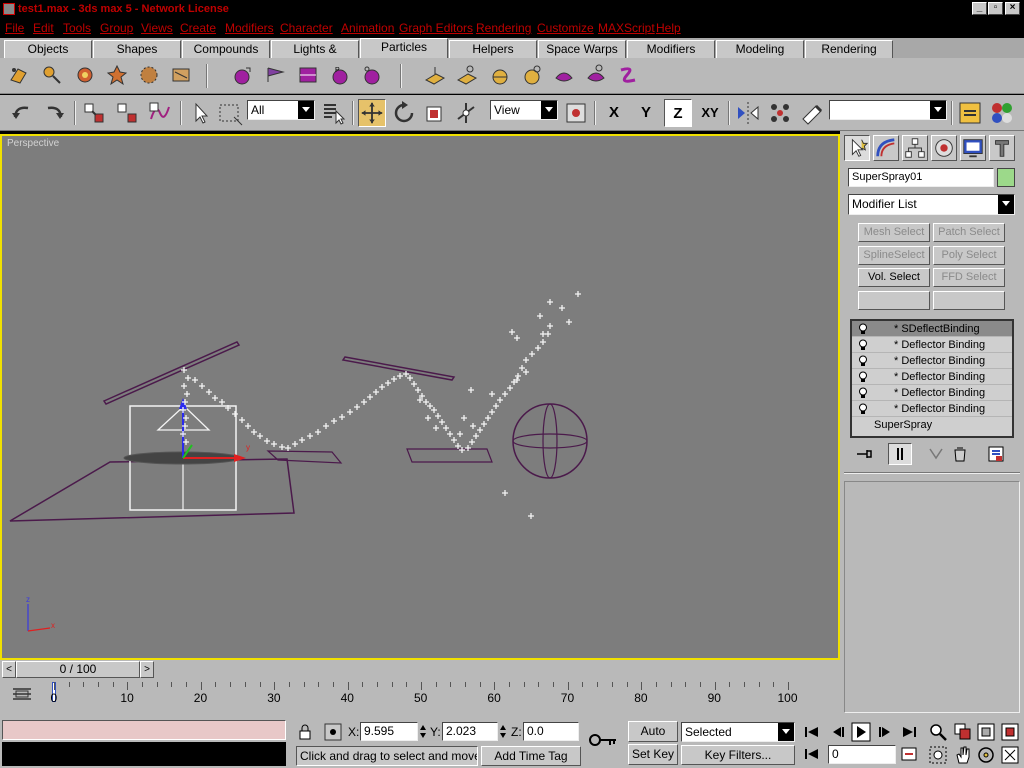 The image size is (1024, 768). What do you see at coordinates (857, 148) in the screenshot?
I see `create-tab-icon` at bounding box center [857, 148].